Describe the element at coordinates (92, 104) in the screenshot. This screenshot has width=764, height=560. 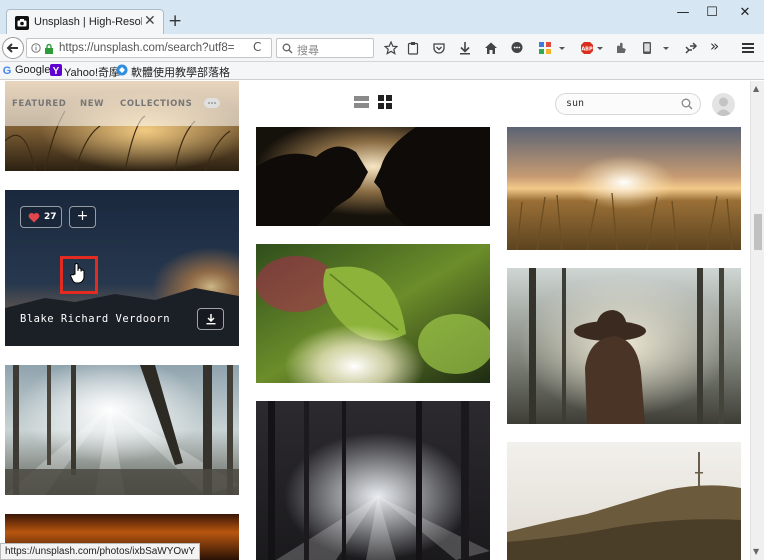
I see `nav-new: NEW` at that location.